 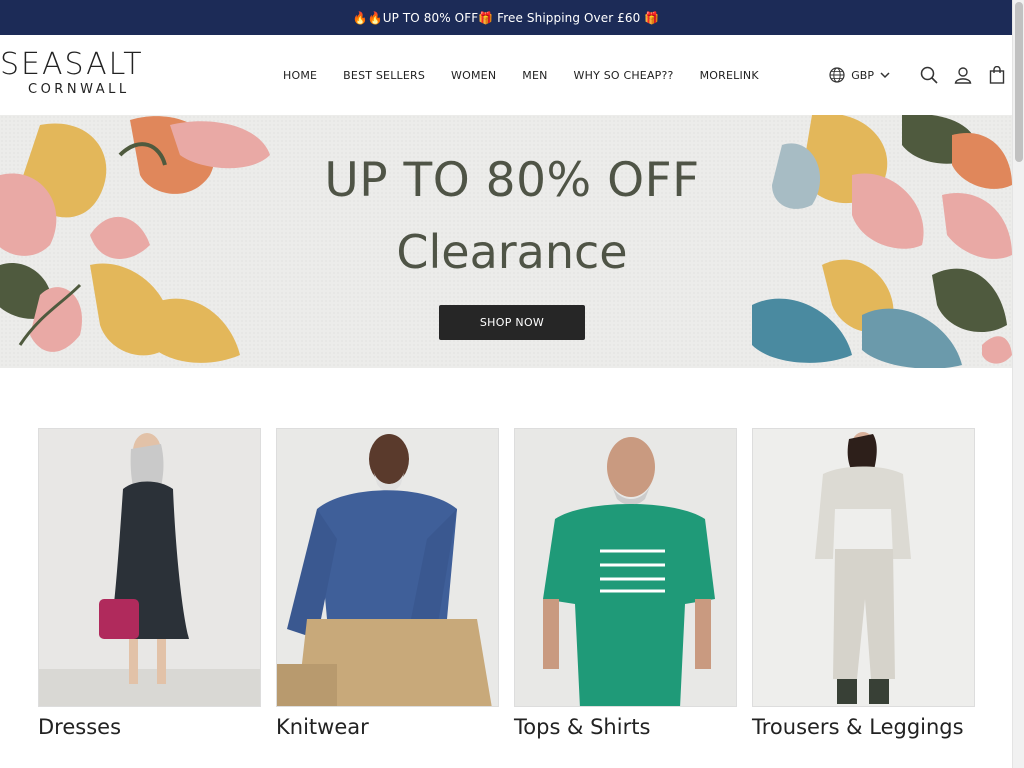 I want to click on model-photo-tops-shirts, so click(x=625, y=567).